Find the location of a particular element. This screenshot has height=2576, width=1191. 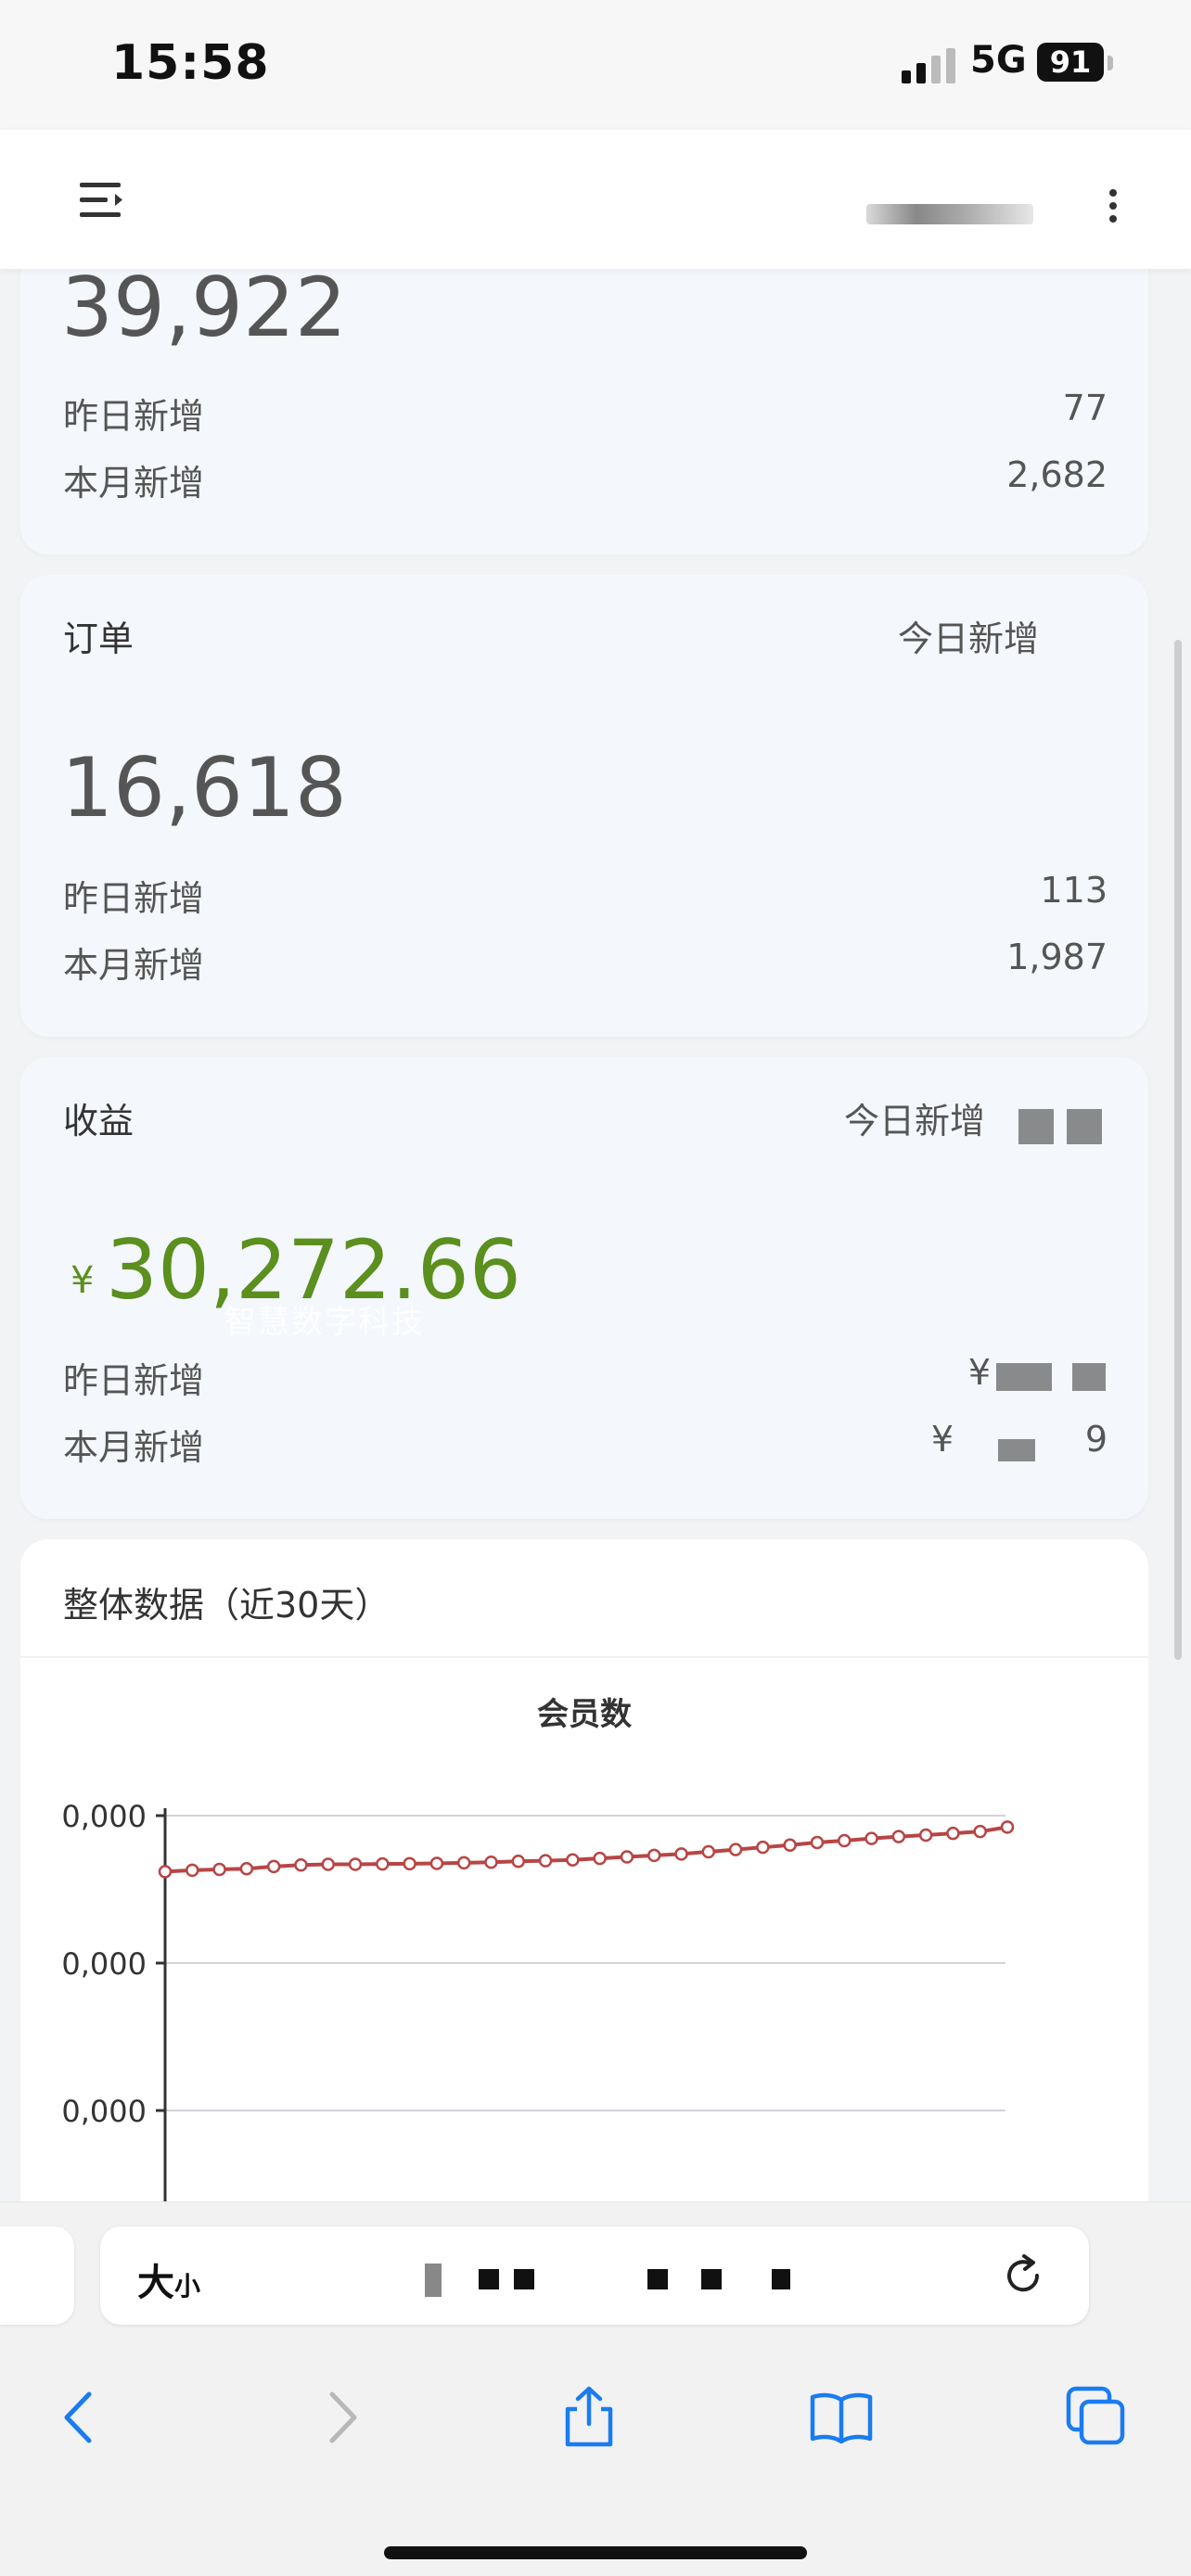

text-size-button: 大小 is located at coordinates (168, 2279).